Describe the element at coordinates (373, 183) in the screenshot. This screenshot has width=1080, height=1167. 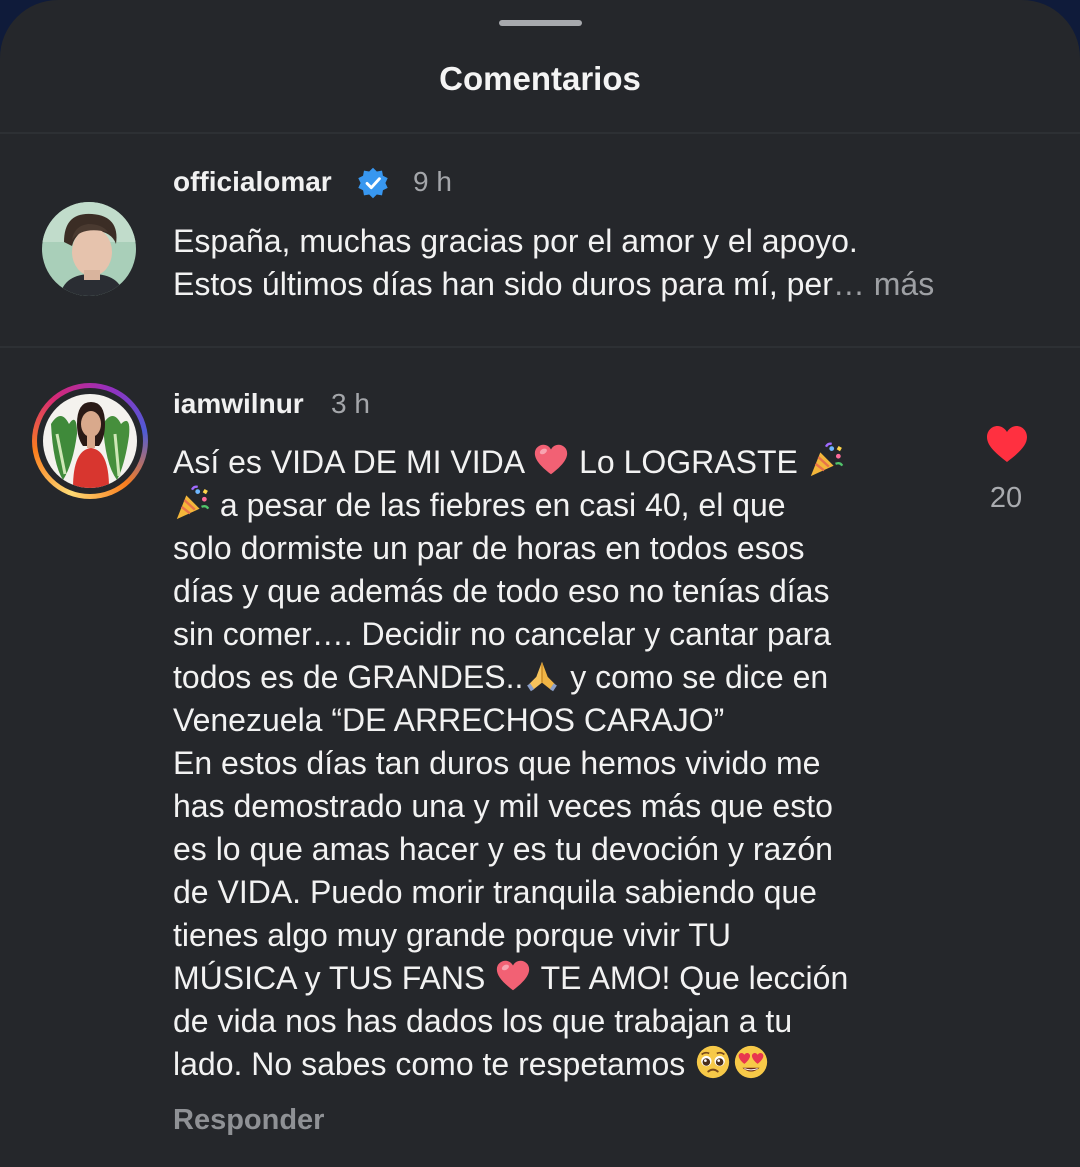
I see `verified-badge-icon` at that location.